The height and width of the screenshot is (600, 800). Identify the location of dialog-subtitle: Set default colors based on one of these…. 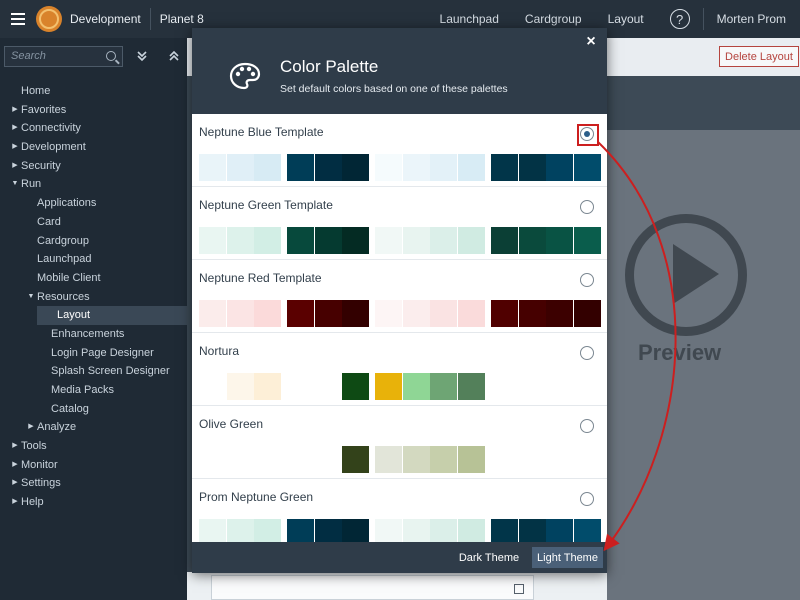
(394, 89).